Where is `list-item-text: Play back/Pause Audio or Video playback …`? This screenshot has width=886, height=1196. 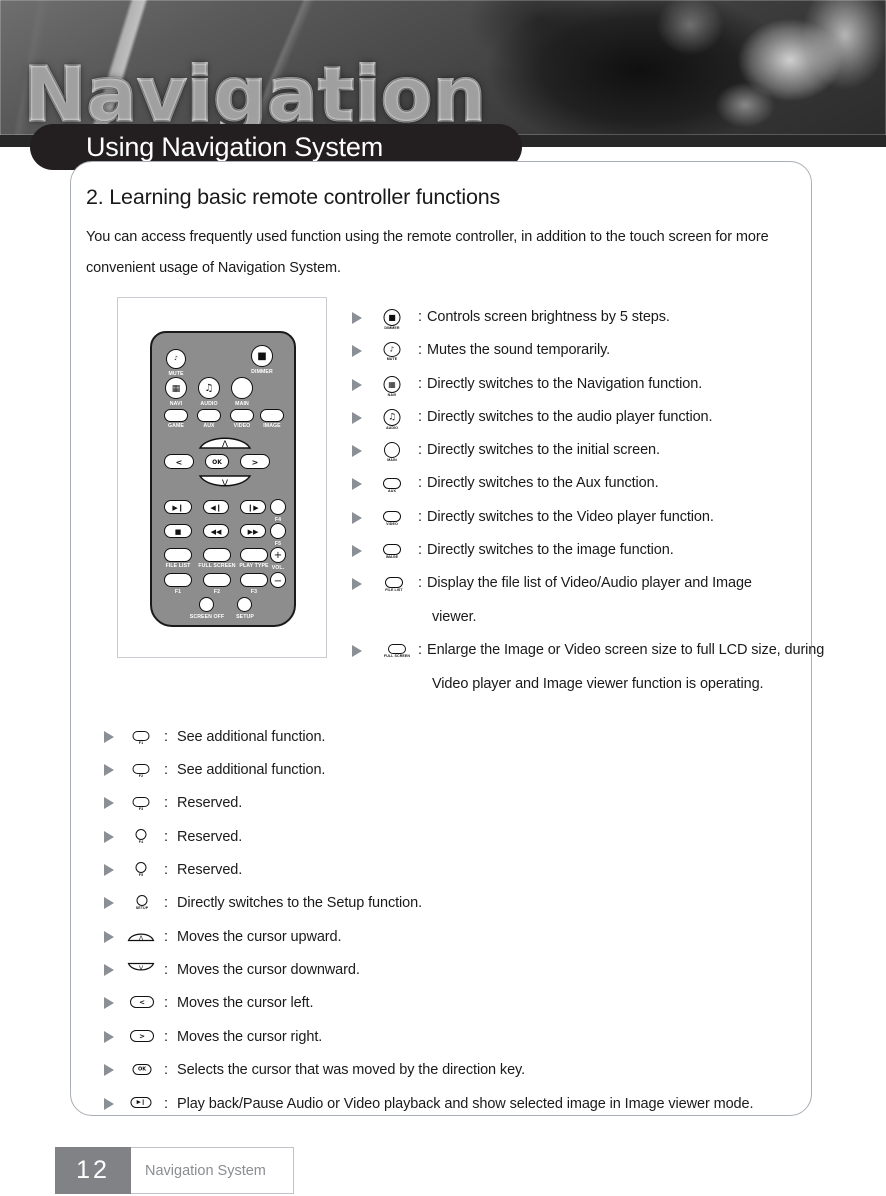
list-item-text: Play back/Pause Audio or Video playback … is located at coordinates (465, 1104).